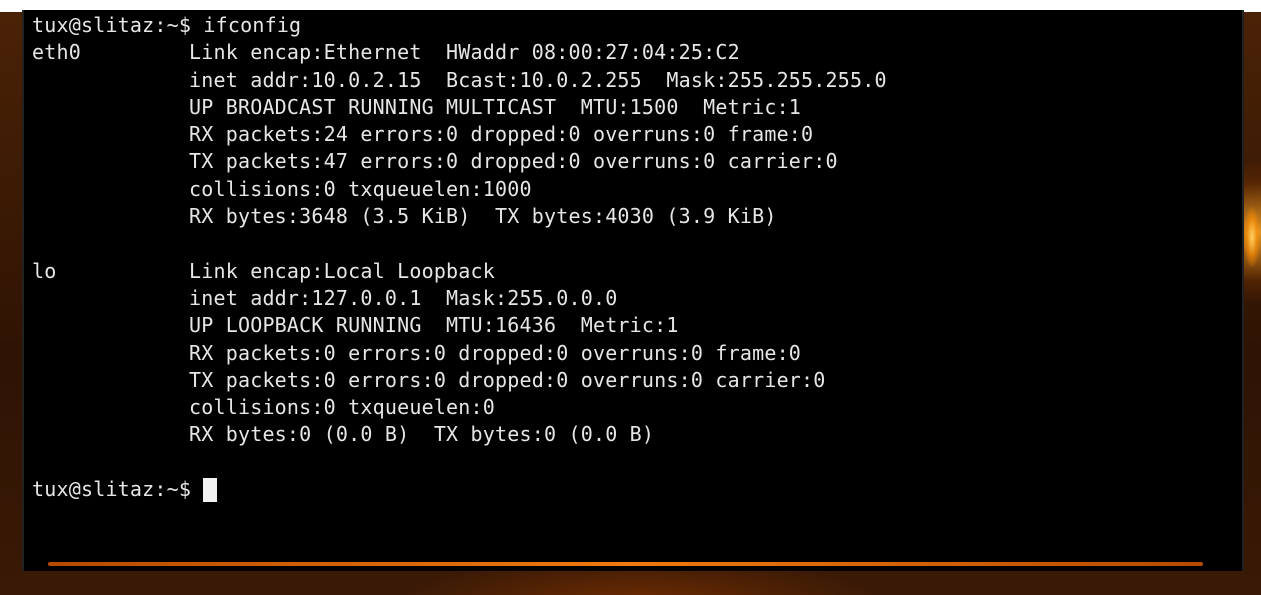  What do you see at coordinates (632, 489) in the screenshot?
I see `prompt-line: tux@slitaz:~$` at bounding box center [632, 489].